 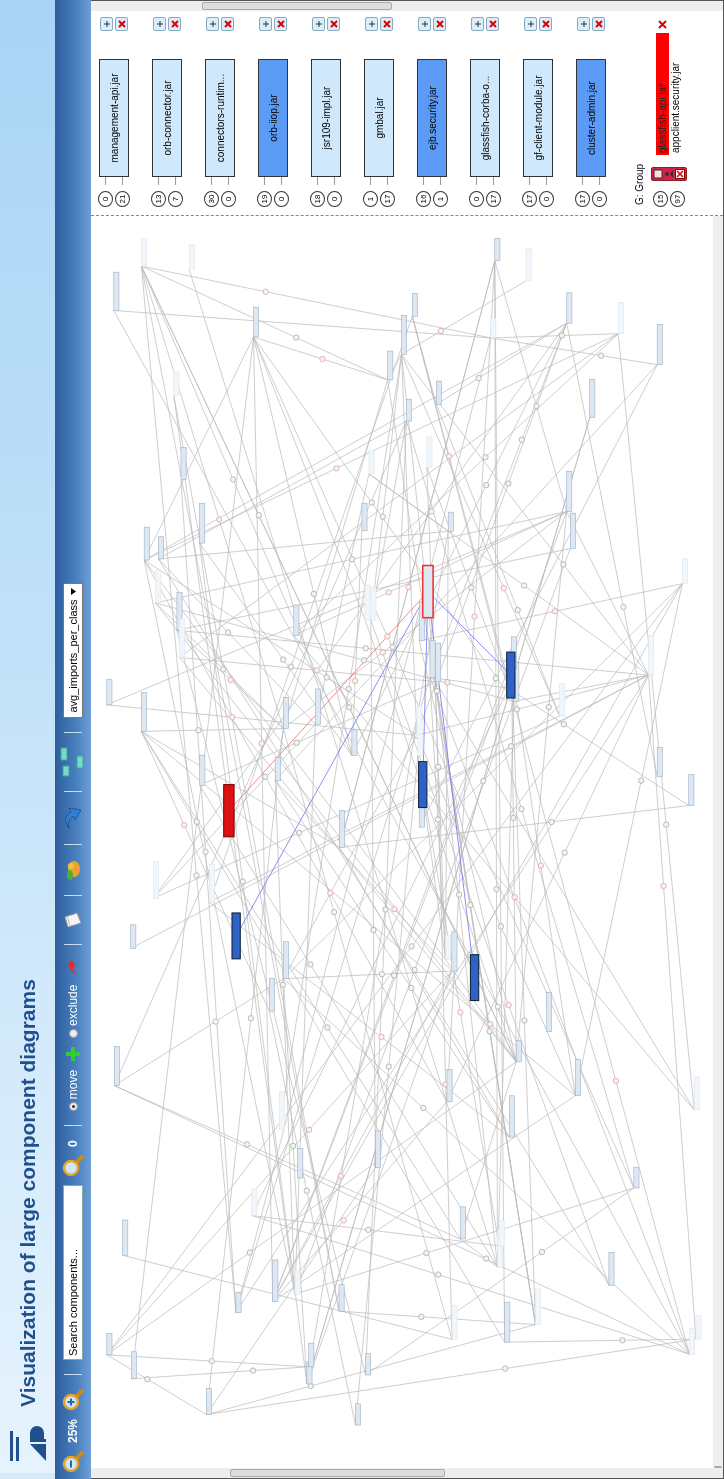 What do you see at coordinates (660, 199) in the screenshot?
I see `count-badge: 15` at bounding box center [660, 199].